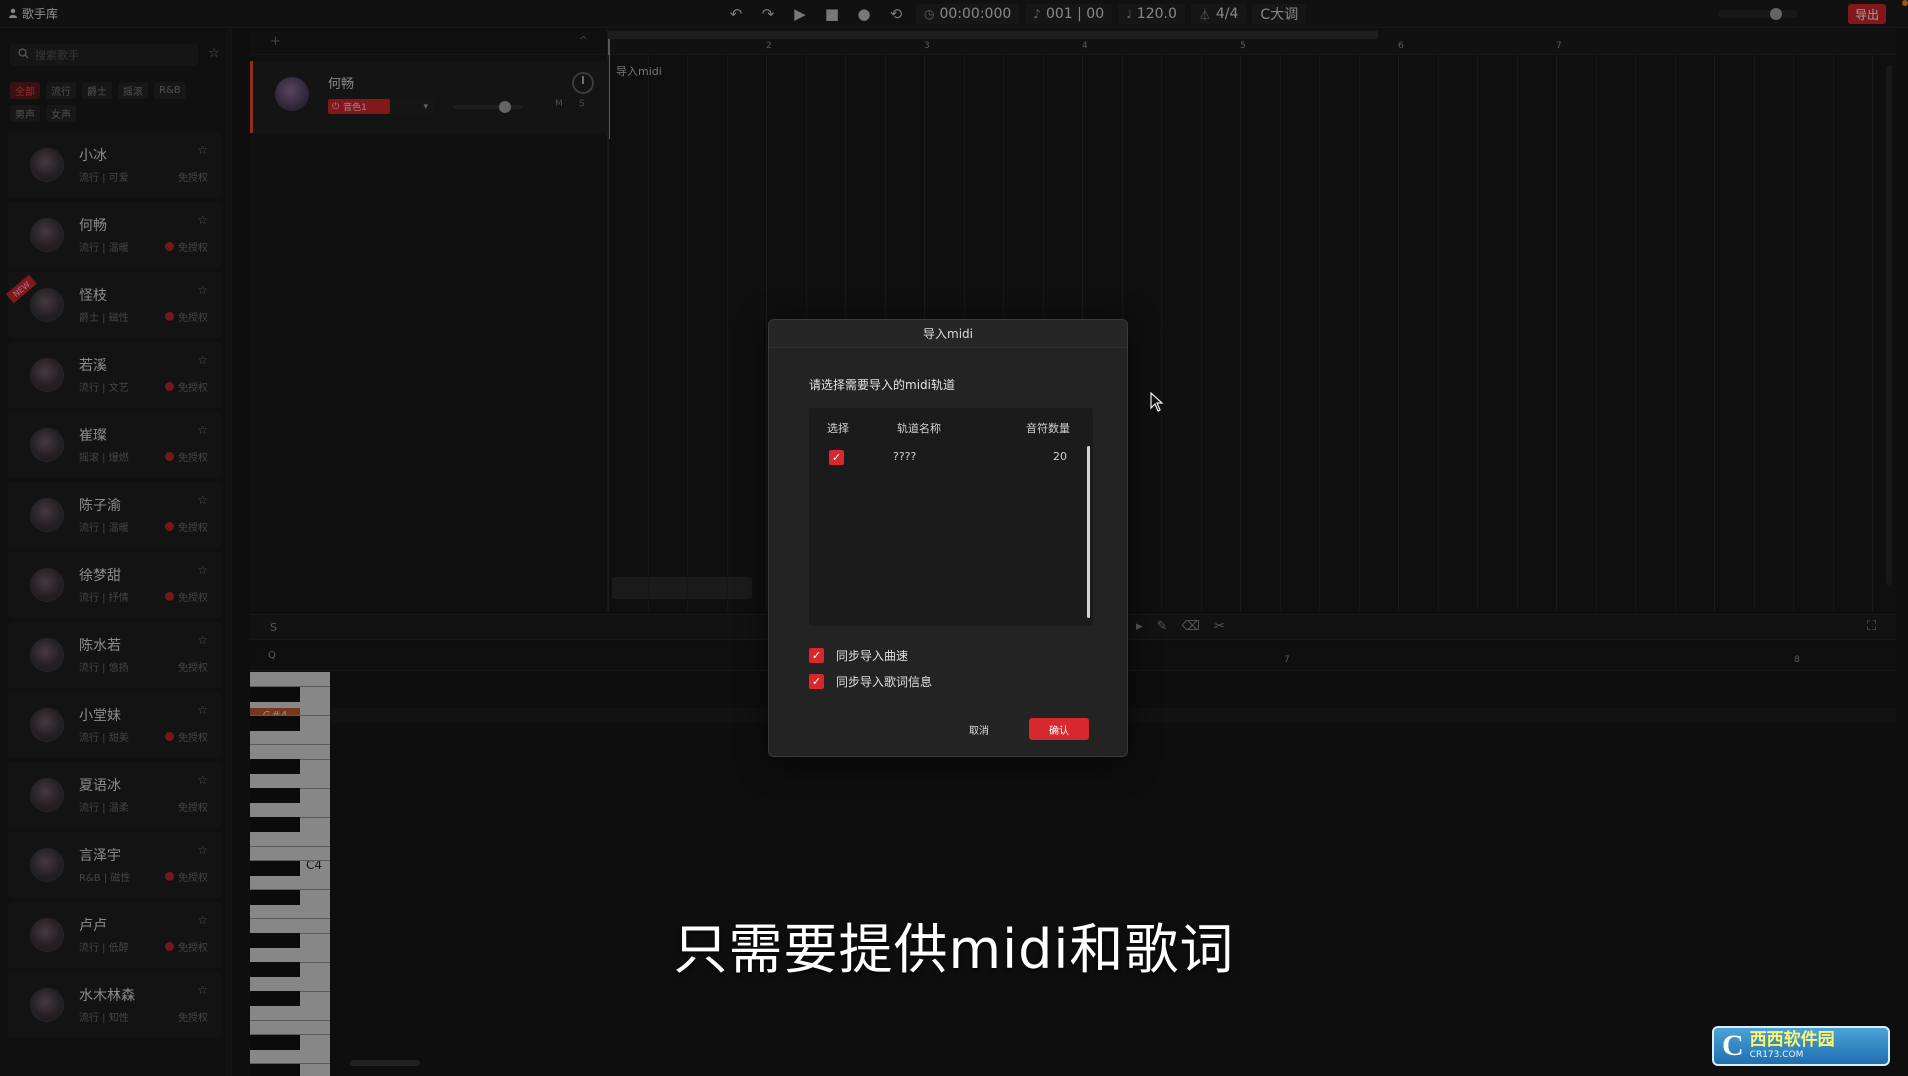 This screenshot has width=1908, height=1076. I want to click on sync-tempo-checkbox: ✓, so click(816, 655).